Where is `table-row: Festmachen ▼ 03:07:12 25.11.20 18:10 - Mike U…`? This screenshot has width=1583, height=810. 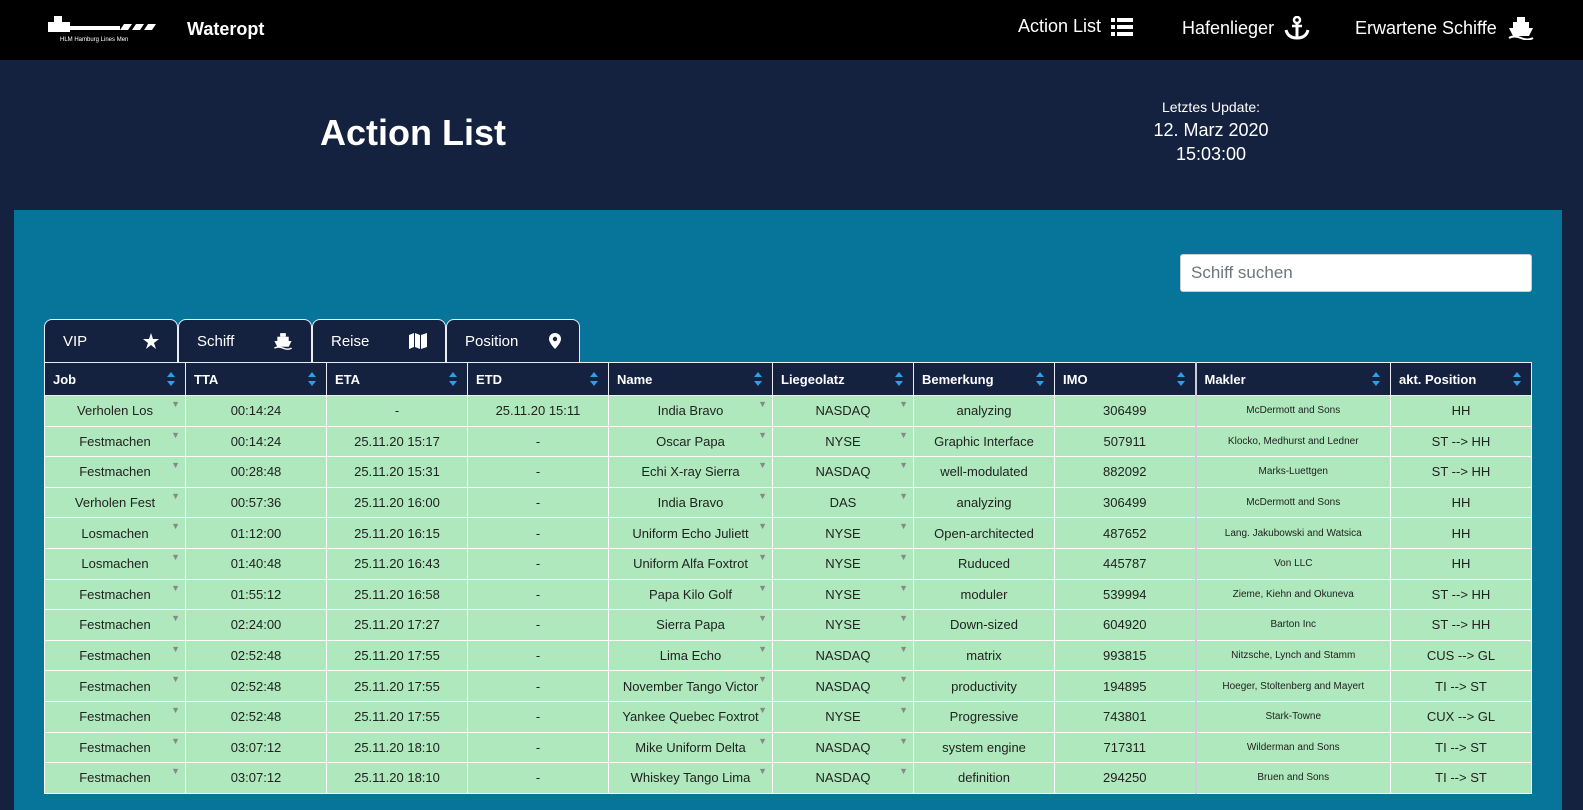
table-row: Festmachen ▼ 03:07:12 25.11.20 18:10 - Mike U… is located at coordinates (788, 747).